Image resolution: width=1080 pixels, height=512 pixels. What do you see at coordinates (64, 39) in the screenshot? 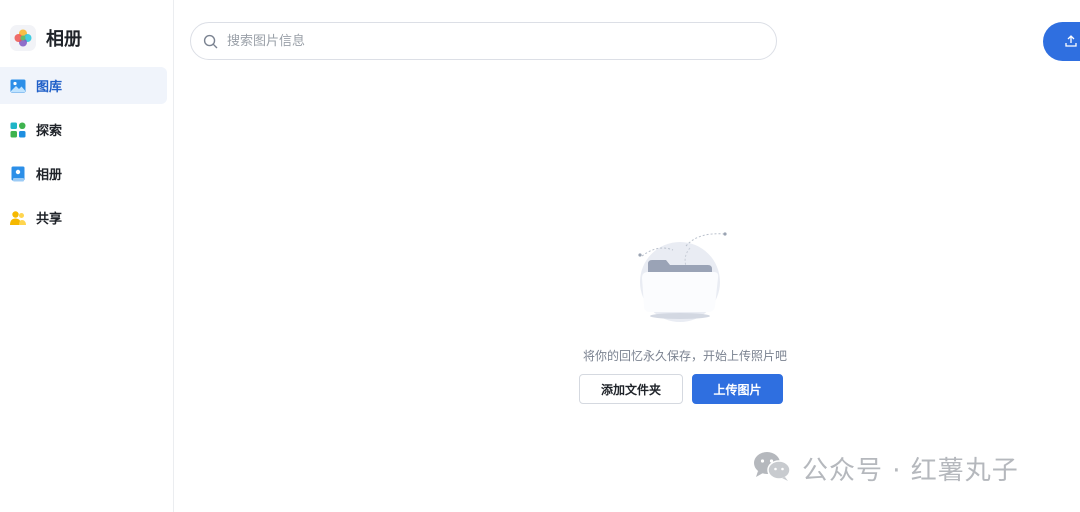
I see `app-title: 相册` at bounding box center [64, 39].